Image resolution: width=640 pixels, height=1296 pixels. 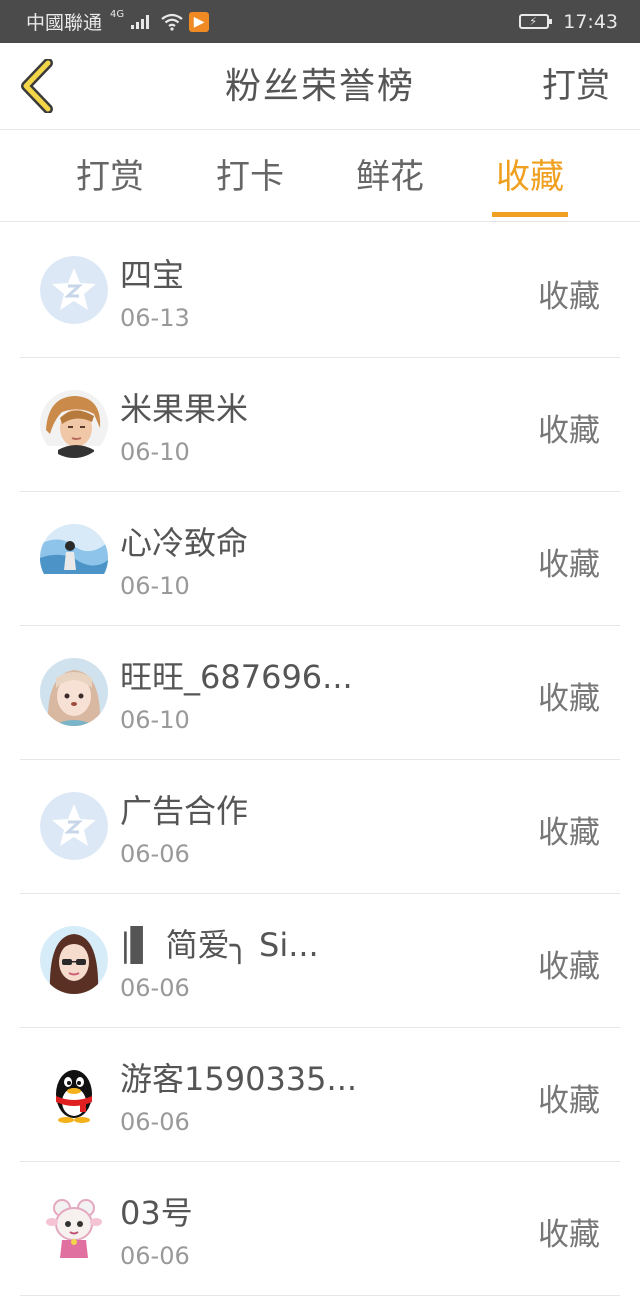 I want to click on boy-photo-avatar, so click(x=74, y=424).